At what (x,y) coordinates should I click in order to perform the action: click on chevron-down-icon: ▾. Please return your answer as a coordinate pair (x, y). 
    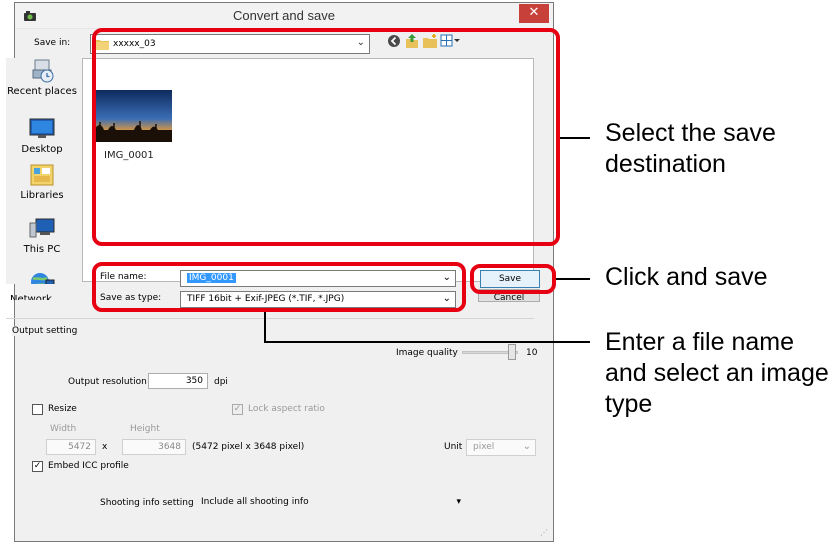
    Looking at the image, I should click on (458, 502).